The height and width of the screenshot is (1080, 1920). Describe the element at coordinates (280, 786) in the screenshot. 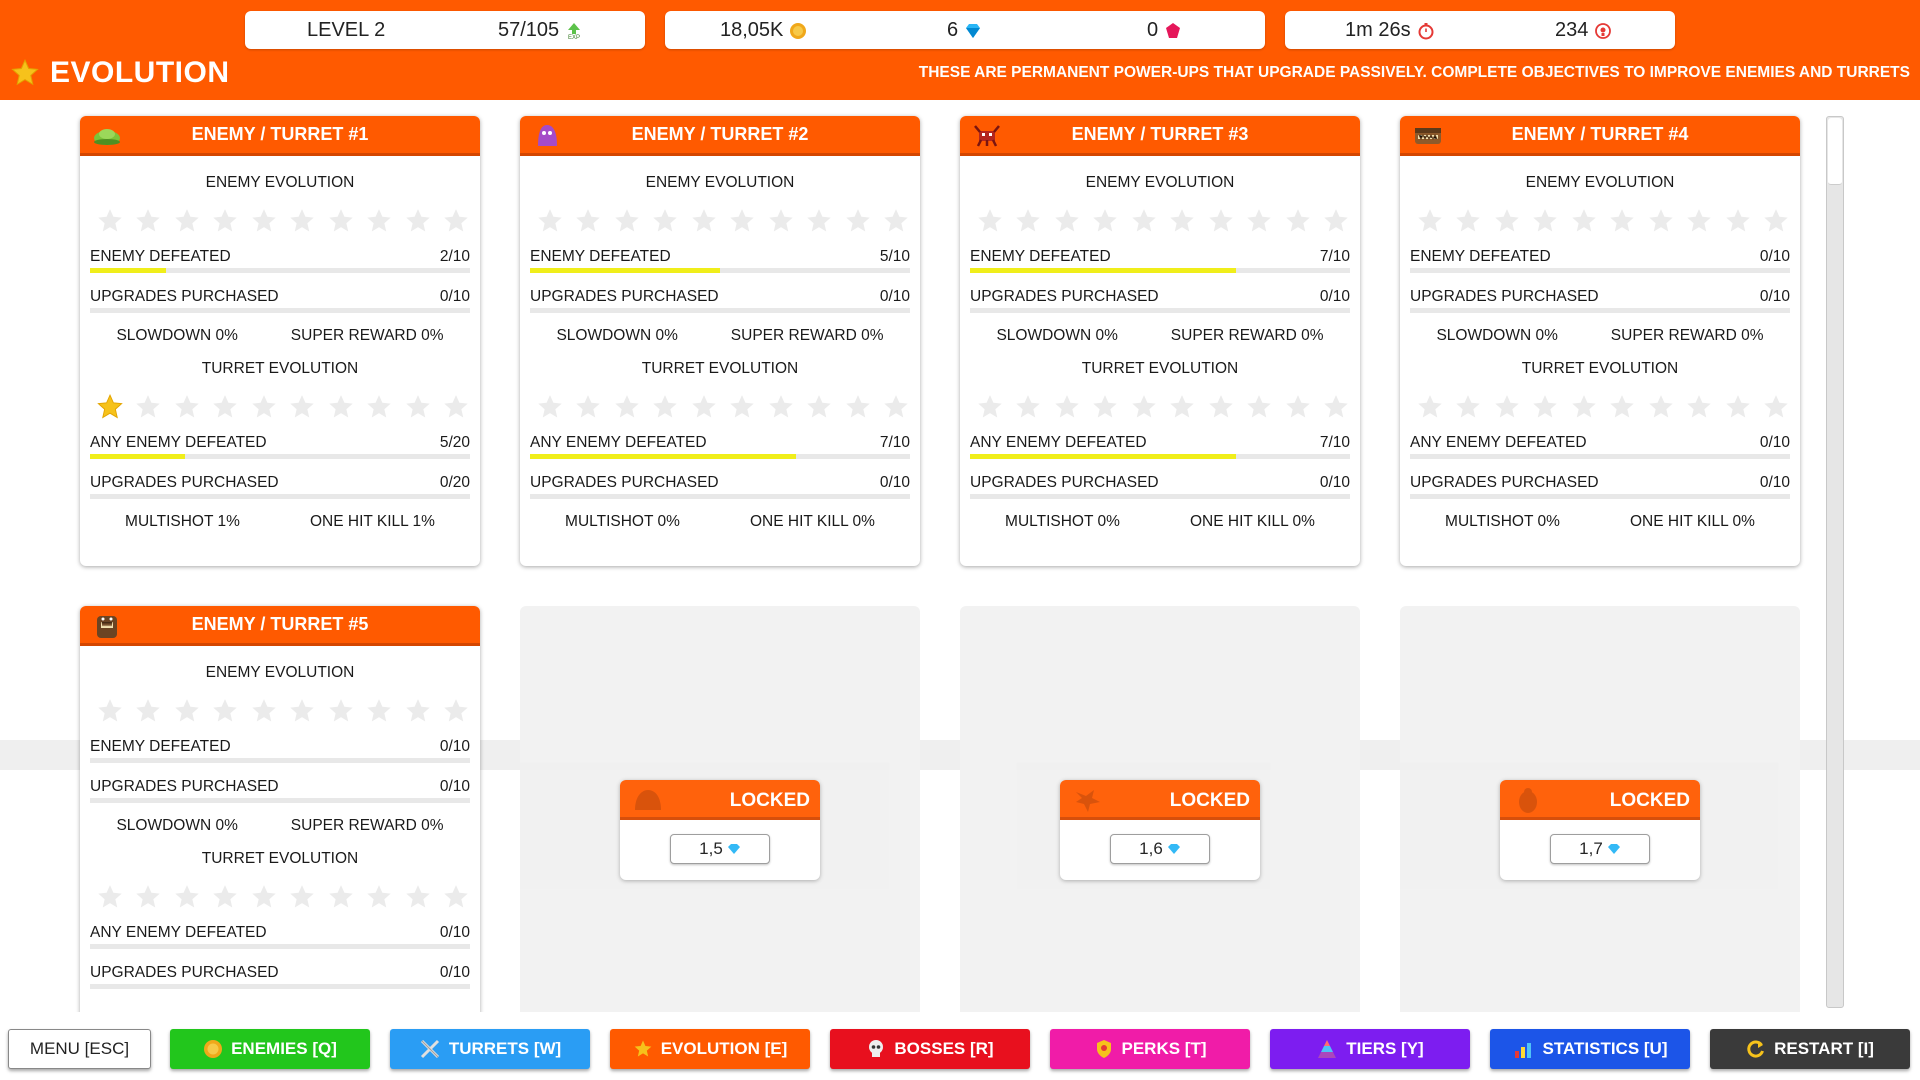

I see `progress-row-enemy-upgrades: UPGRADES PURCHASED 0/10` at that location.